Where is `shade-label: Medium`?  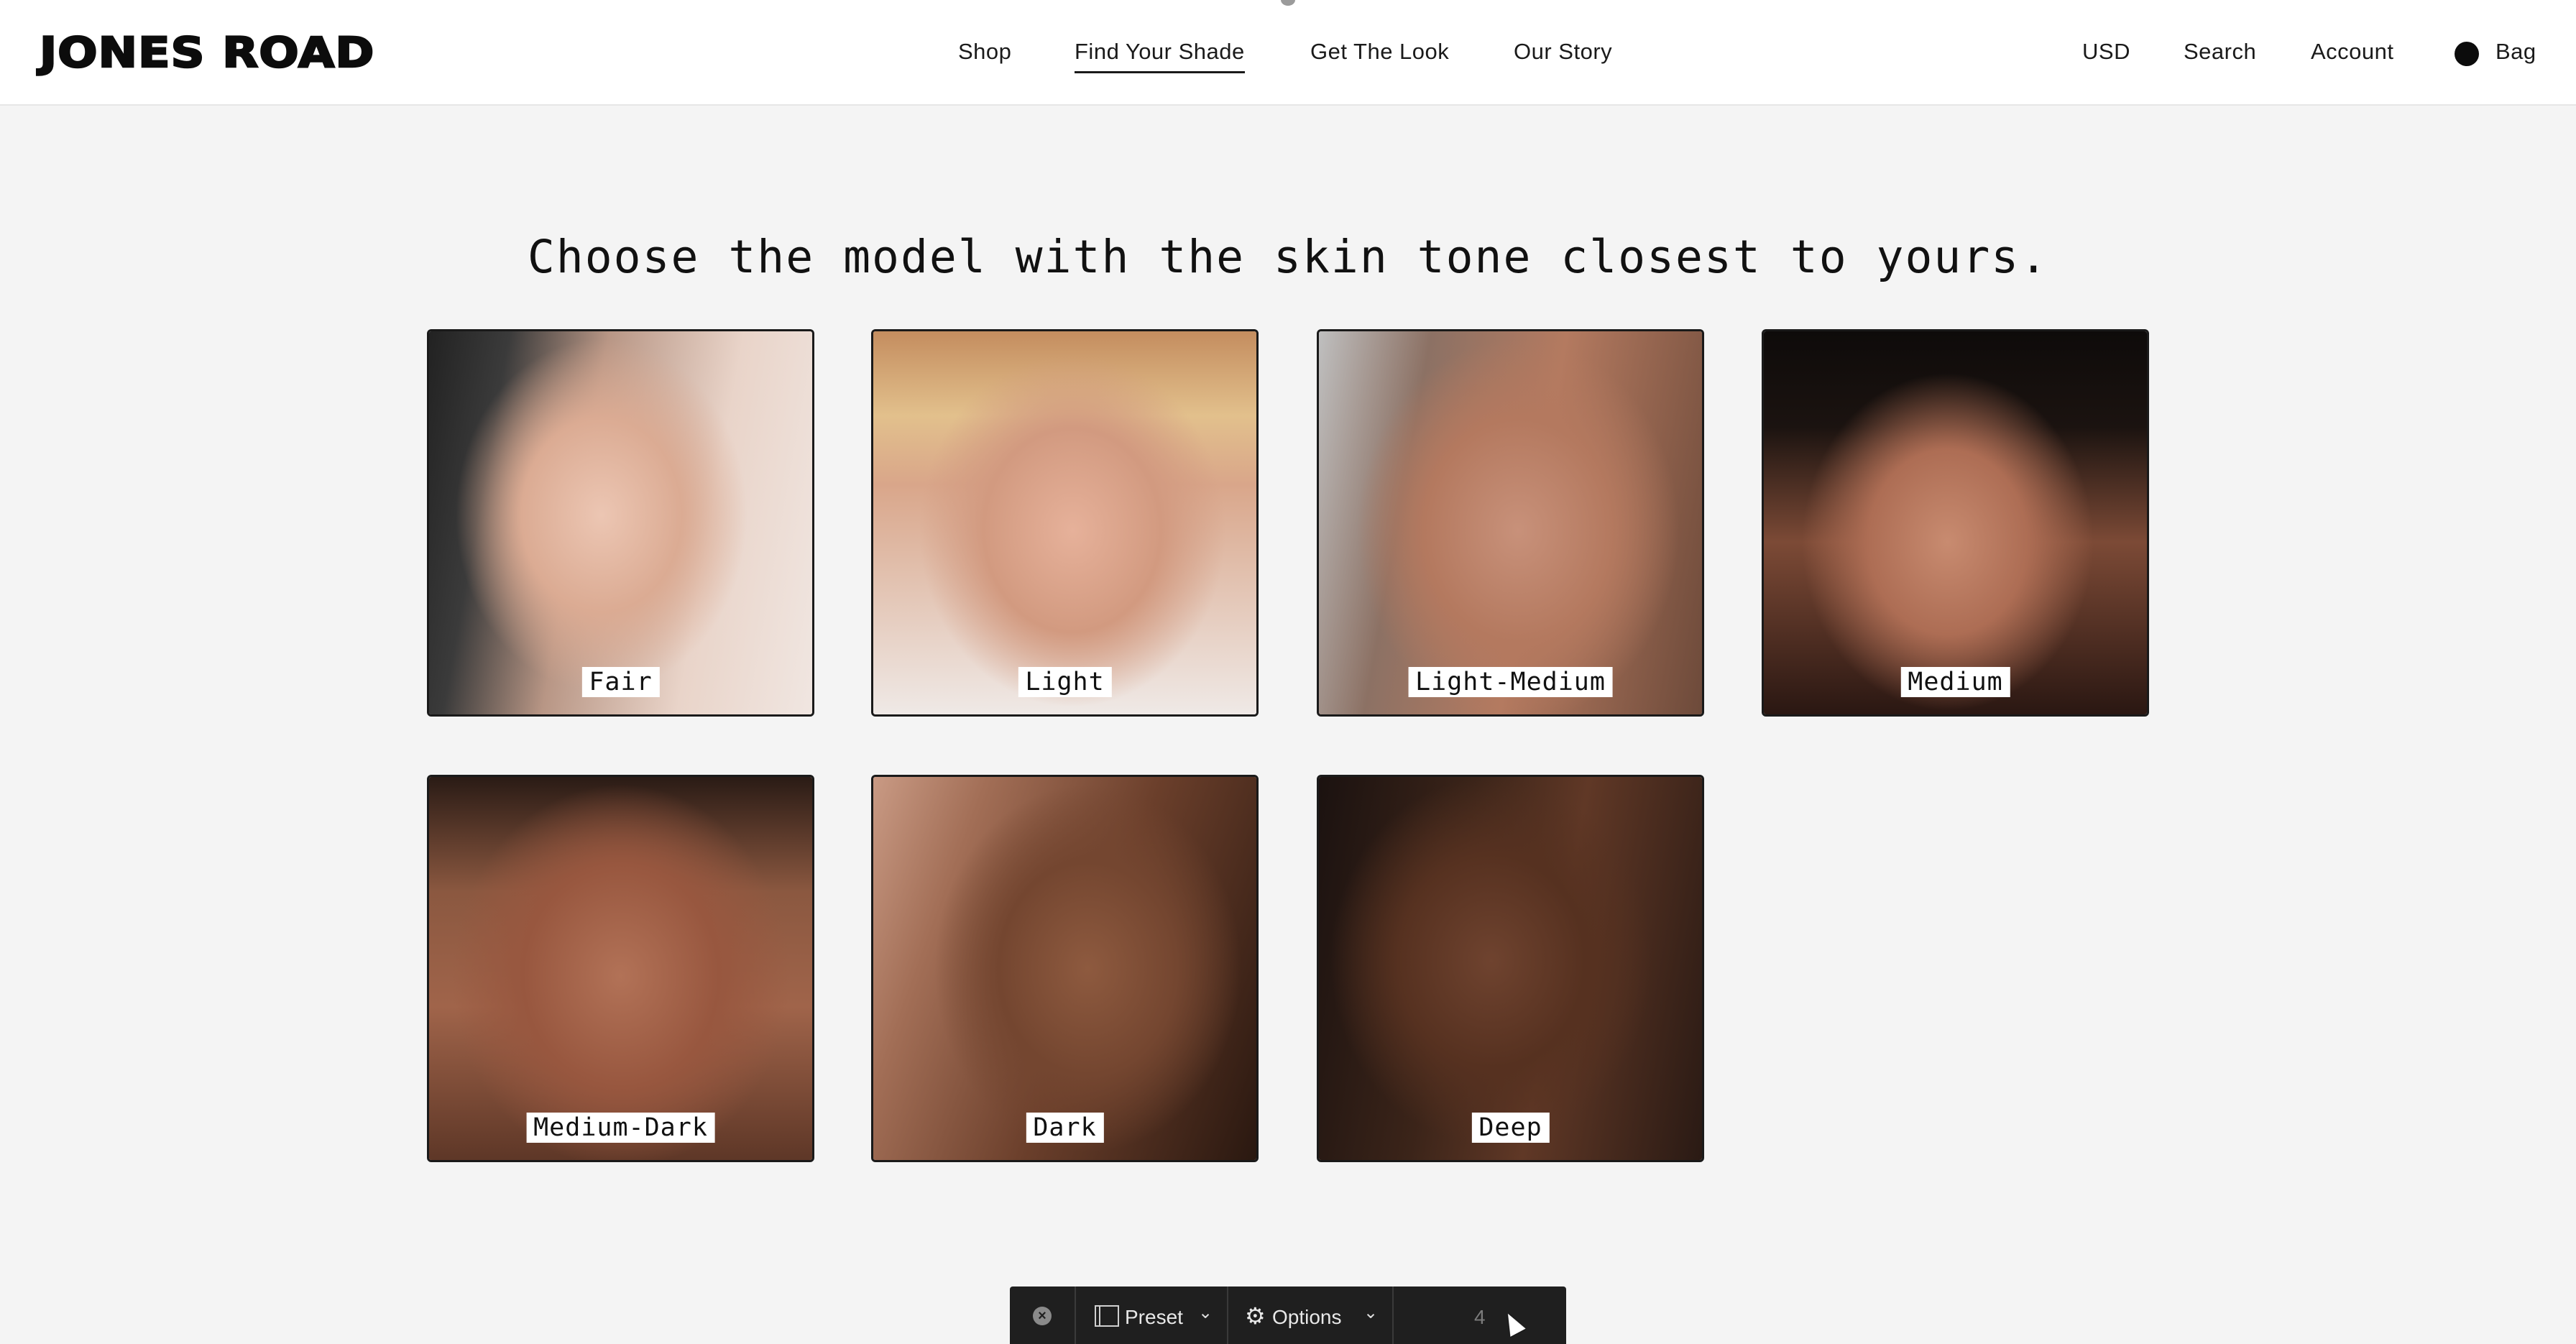 shade-label: Medium is located at coordinates (1955, 682).